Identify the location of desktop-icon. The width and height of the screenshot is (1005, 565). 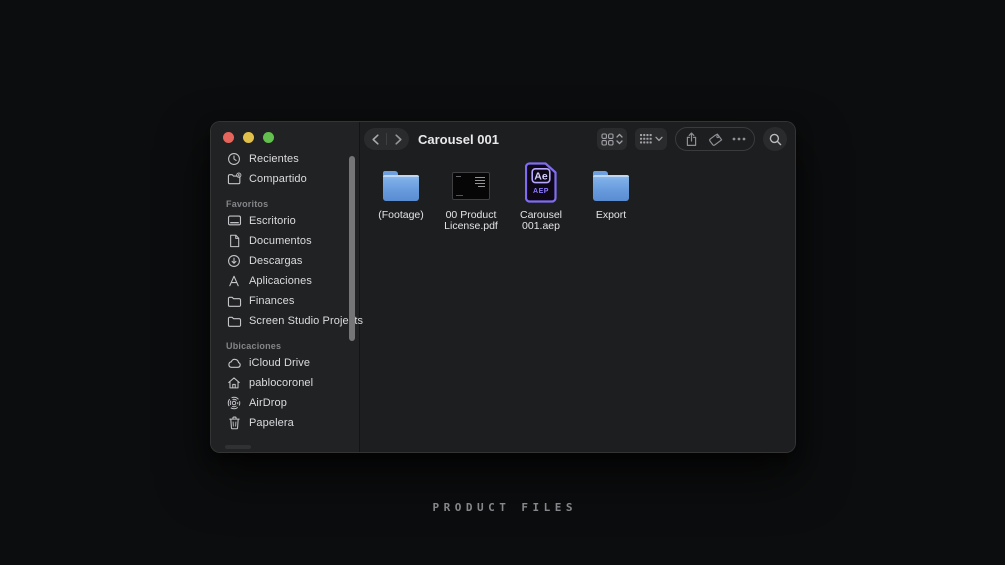
(234, 221).